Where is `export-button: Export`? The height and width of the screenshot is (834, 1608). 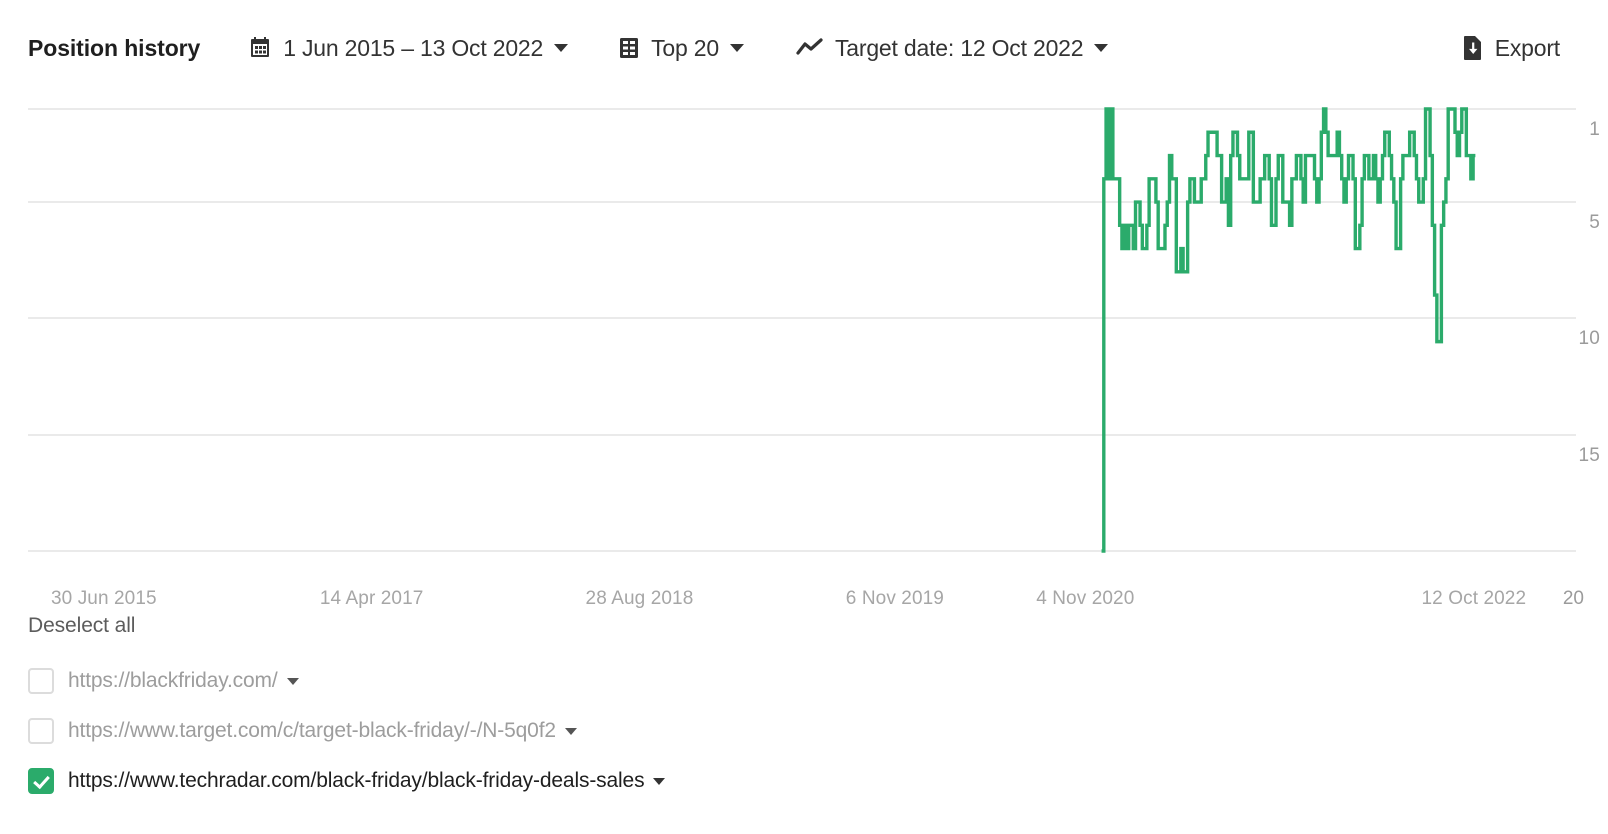 export-button: Export is located at coordinates (1511, 48).